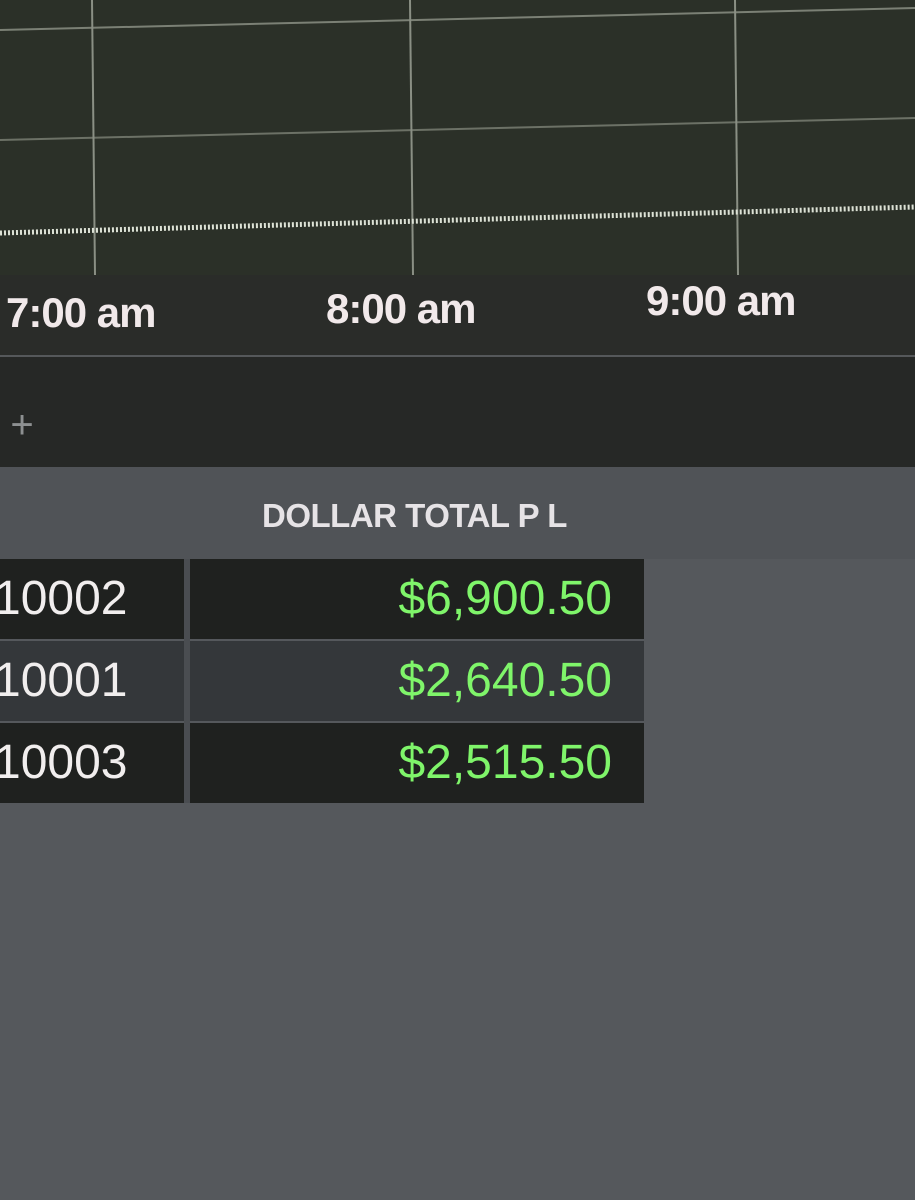 The height and width of the screenshot is (1200, 915). Describe the element at coordinates (417, 763) in the screenshot. I see `dollar-total-pl-cell: $2,515.50` at that location.